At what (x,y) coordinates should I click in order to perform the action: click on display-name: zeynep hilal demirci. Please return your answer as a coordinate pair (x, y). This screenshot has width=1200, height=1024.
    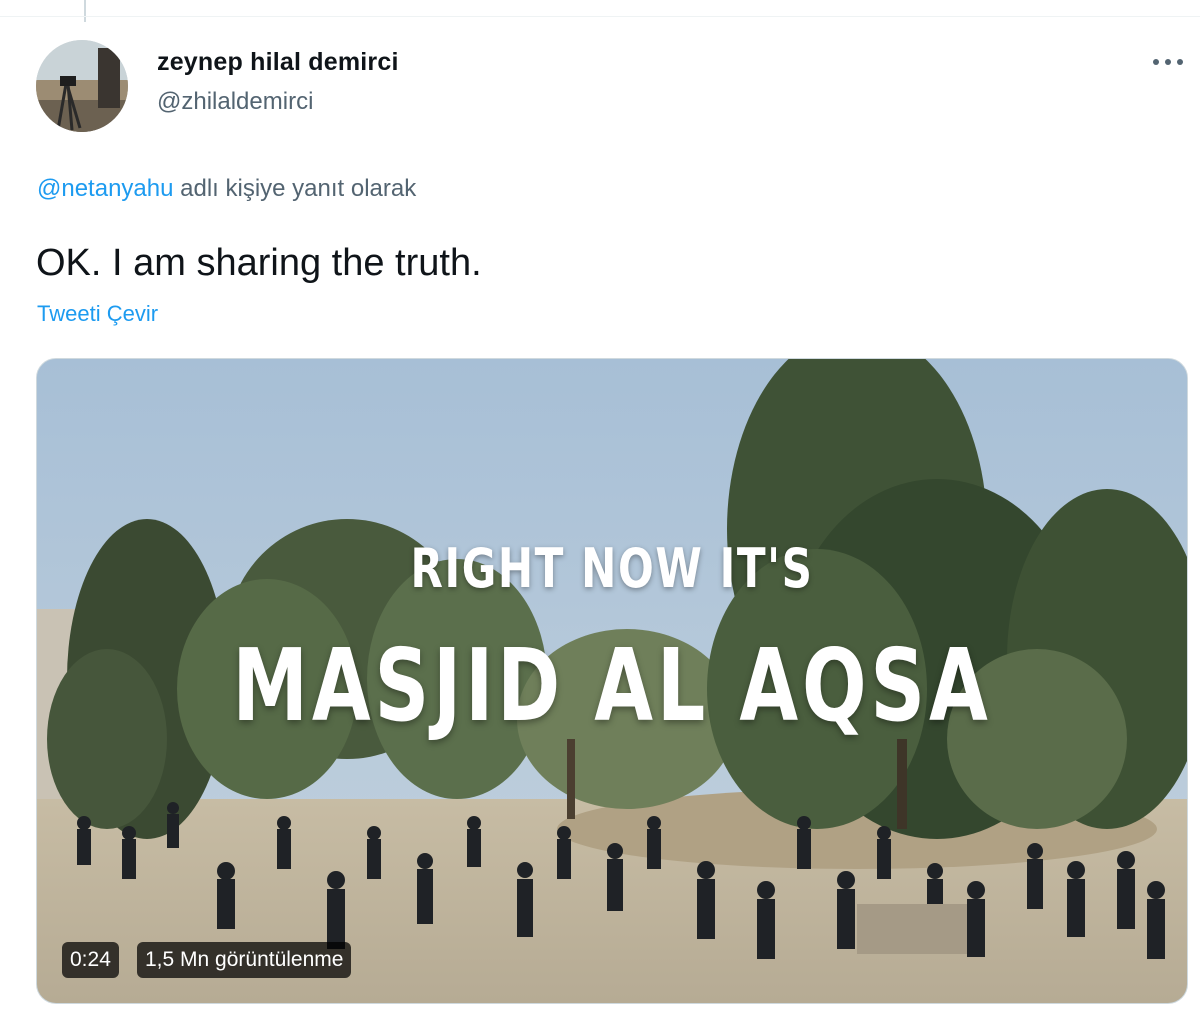
    Looking at the image, I should click on (278, 62).